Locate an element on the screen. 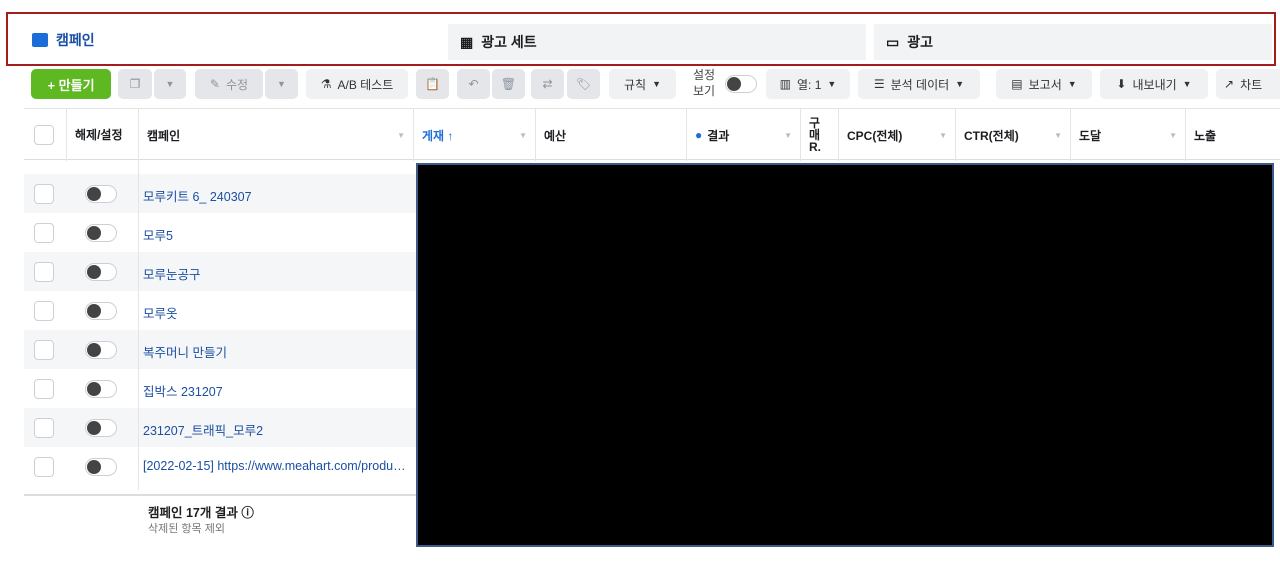 The width and height of the screenshot is (1280, 569). info-icon: ⓘ is located at coordinates (247, 513).